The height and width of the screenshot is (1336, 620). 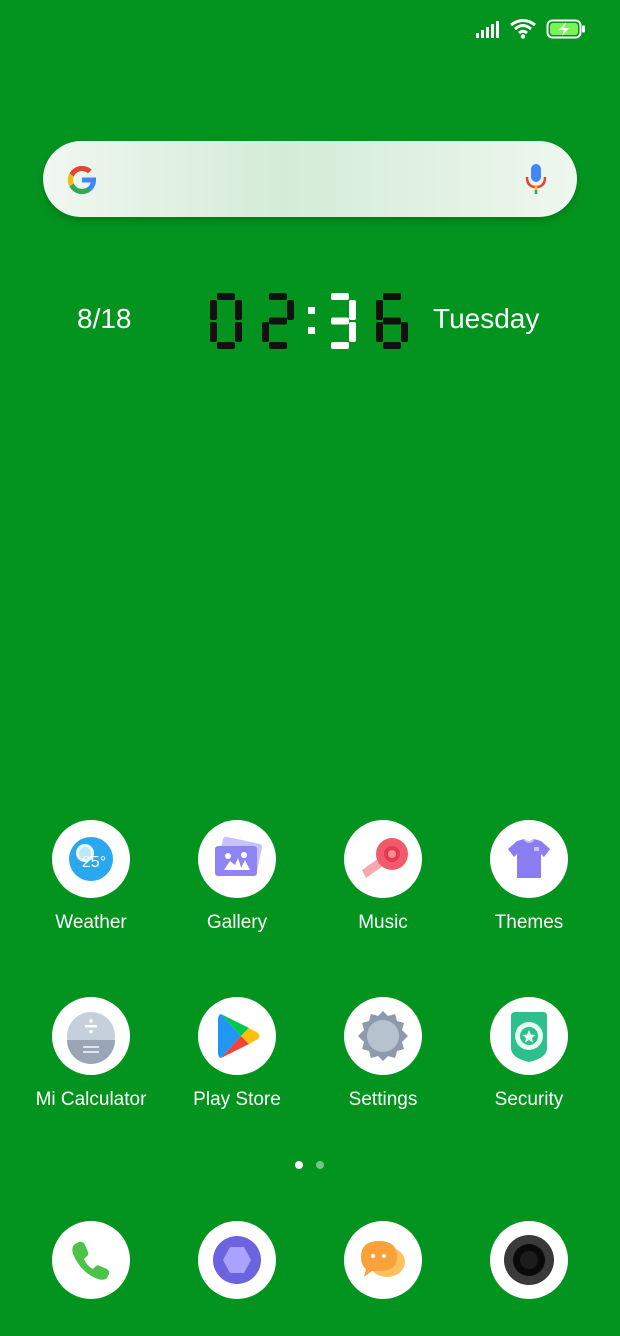 I want to click on weather-icon: 25°, so click(x=91, y=859).